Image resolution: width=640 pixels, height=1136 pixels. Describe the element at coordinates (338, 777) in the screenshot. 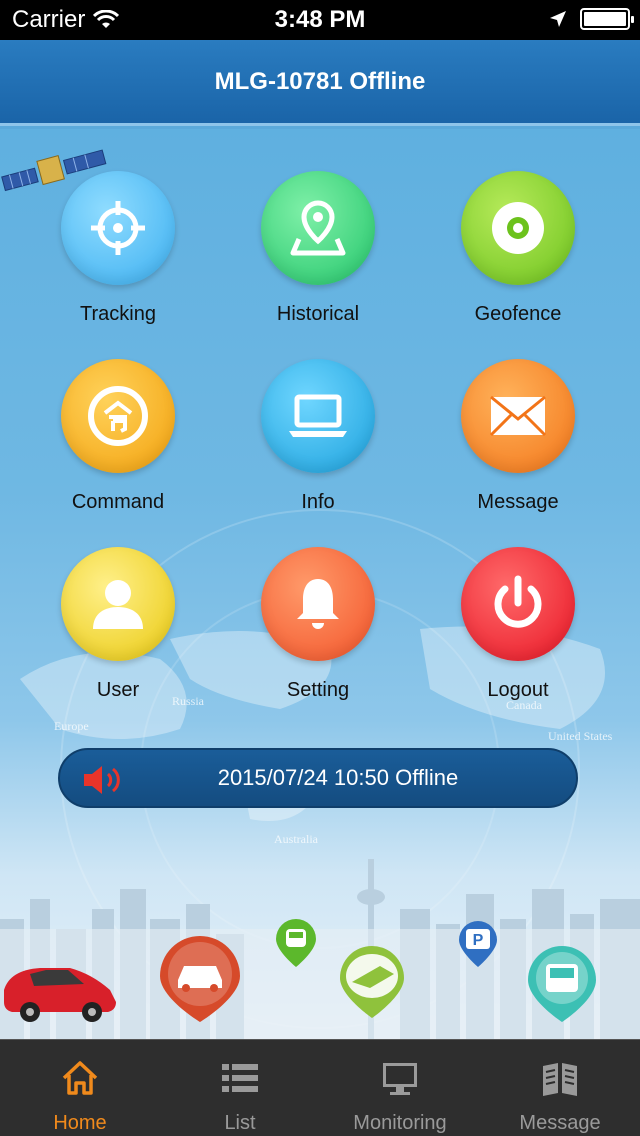

I see `device-status-text: 2015/07/24 10:50 Offline` at that location.